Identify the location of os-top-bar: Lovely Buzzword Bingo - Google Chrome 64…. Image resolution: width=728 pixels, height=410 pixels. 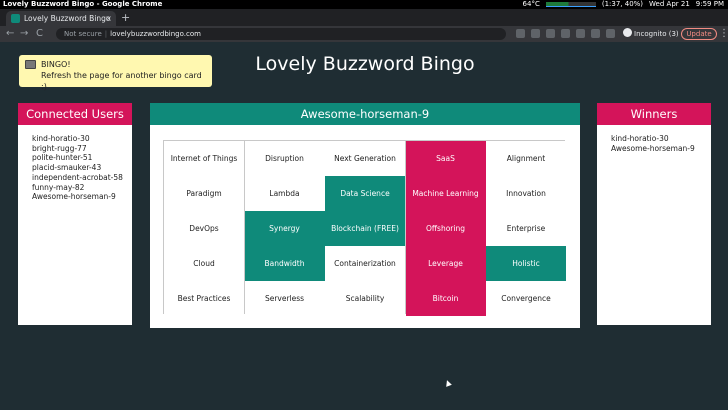
(364, 4).